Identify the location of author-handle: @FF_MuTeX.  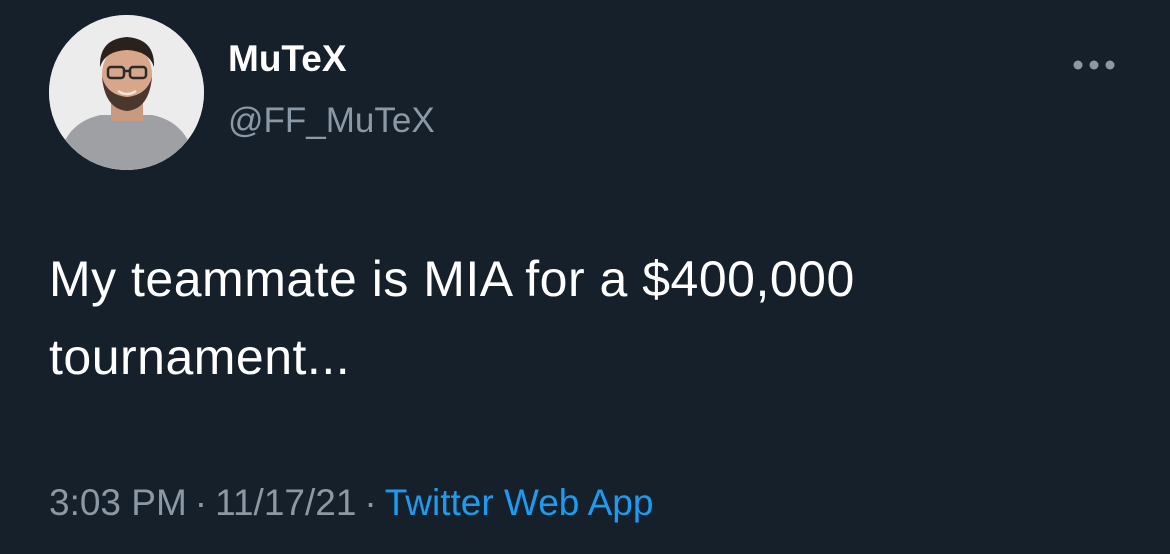
(331, 120).